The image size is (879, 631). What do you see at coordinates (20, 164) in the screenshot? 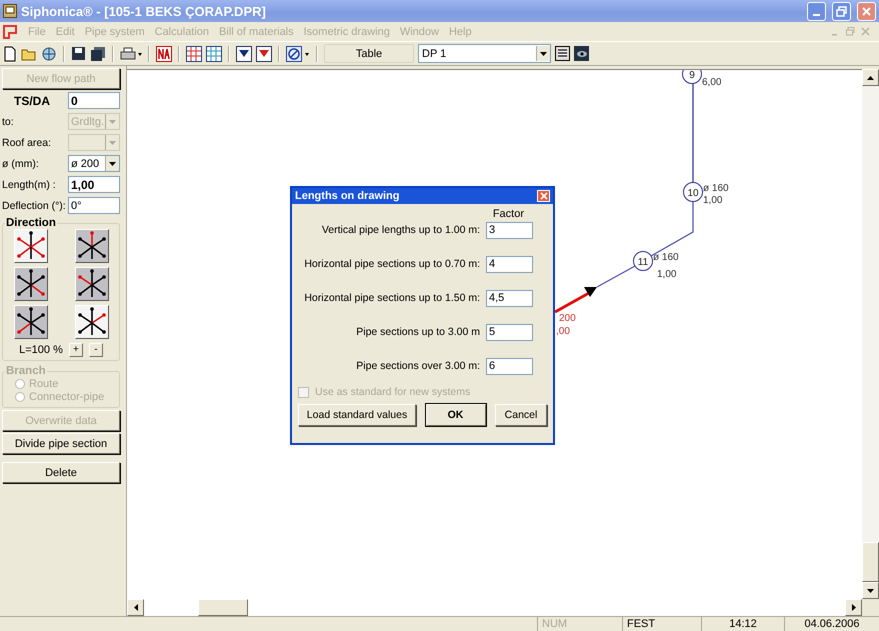
I see `field-label: ø (mm):` at bounding box center [20, 164].